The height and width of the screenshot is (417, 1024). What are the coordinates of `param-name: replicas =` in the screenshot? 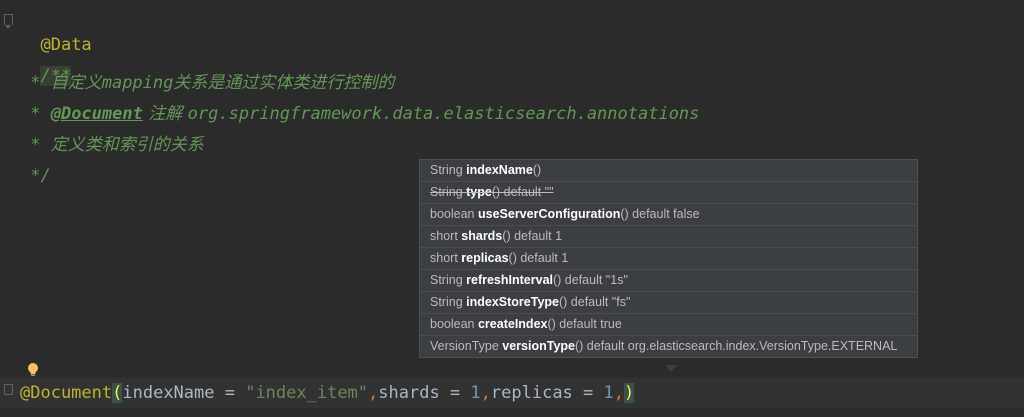 It's located at (547, 393).